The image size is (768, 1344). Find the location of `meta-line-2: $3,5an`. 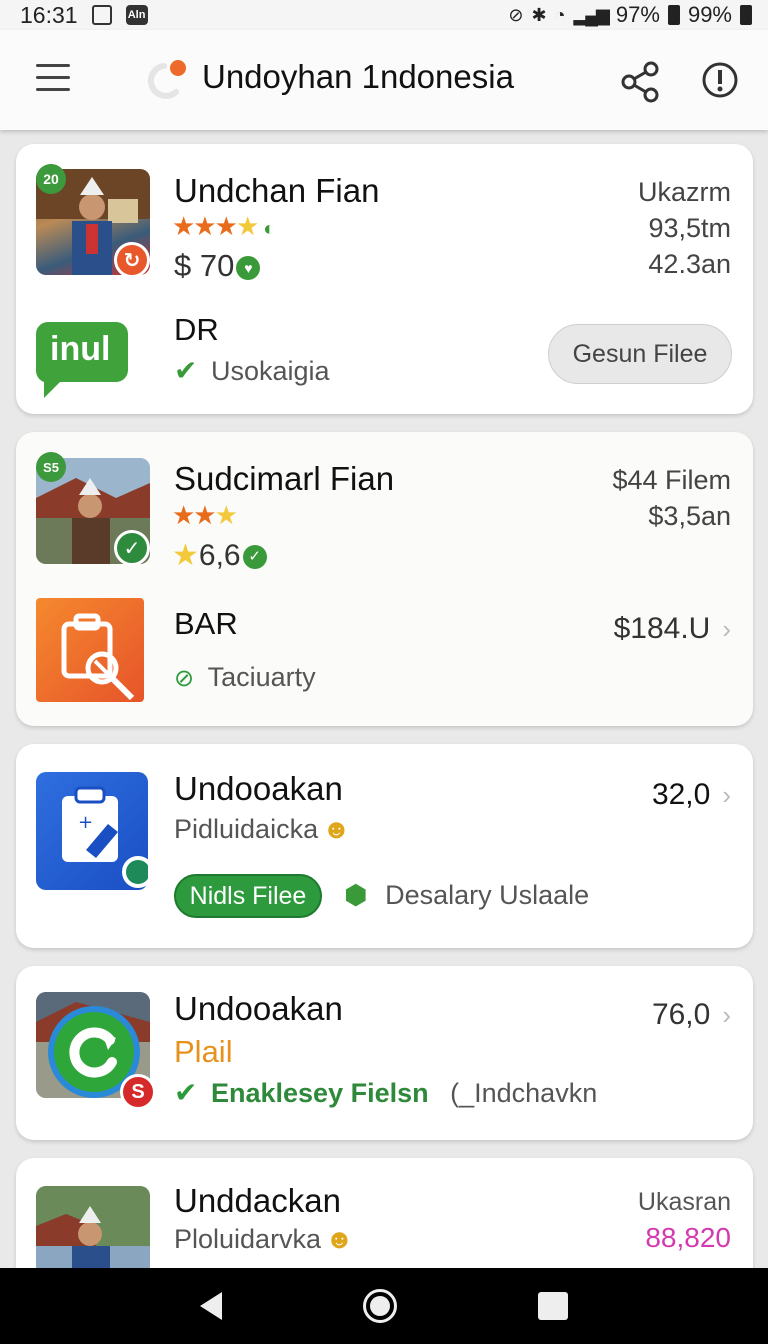

meta-line-2: $3,5an is located at coordinates (689, 516).